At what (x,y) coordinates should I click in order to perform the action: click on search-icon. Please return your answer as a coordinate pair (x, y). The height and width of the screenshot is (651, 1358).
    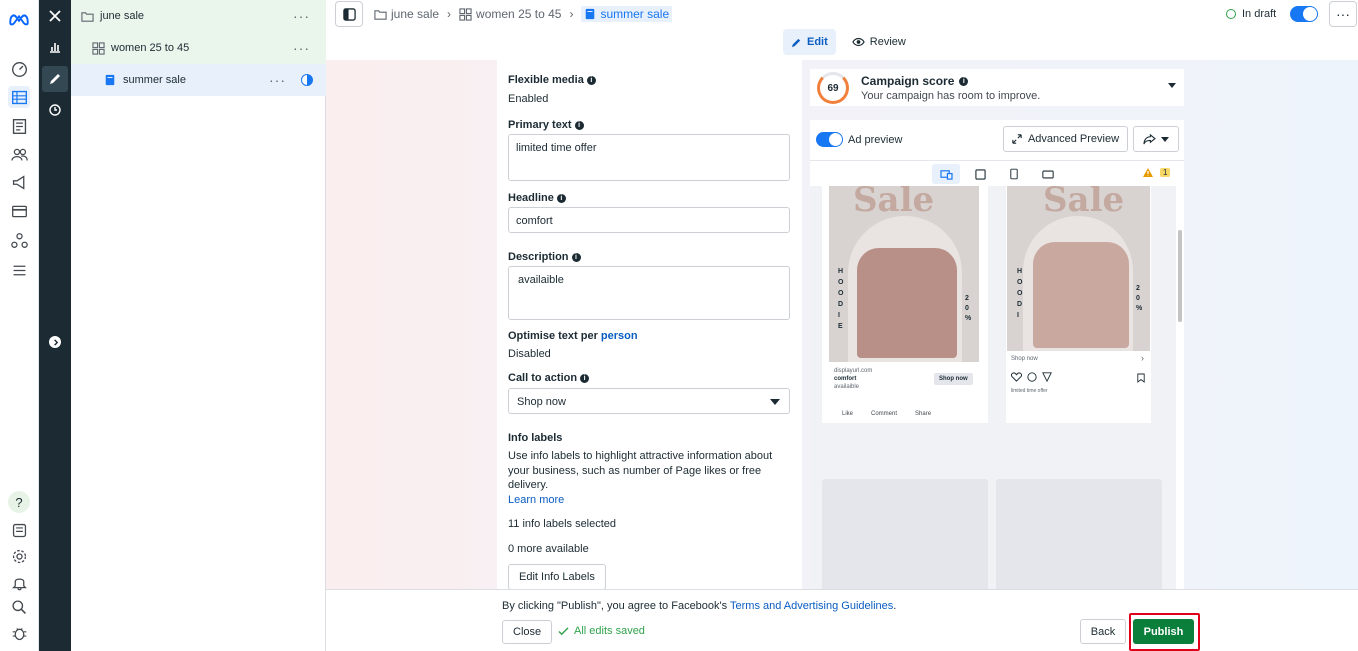
    Looking at the image, I should click on (19, 607).